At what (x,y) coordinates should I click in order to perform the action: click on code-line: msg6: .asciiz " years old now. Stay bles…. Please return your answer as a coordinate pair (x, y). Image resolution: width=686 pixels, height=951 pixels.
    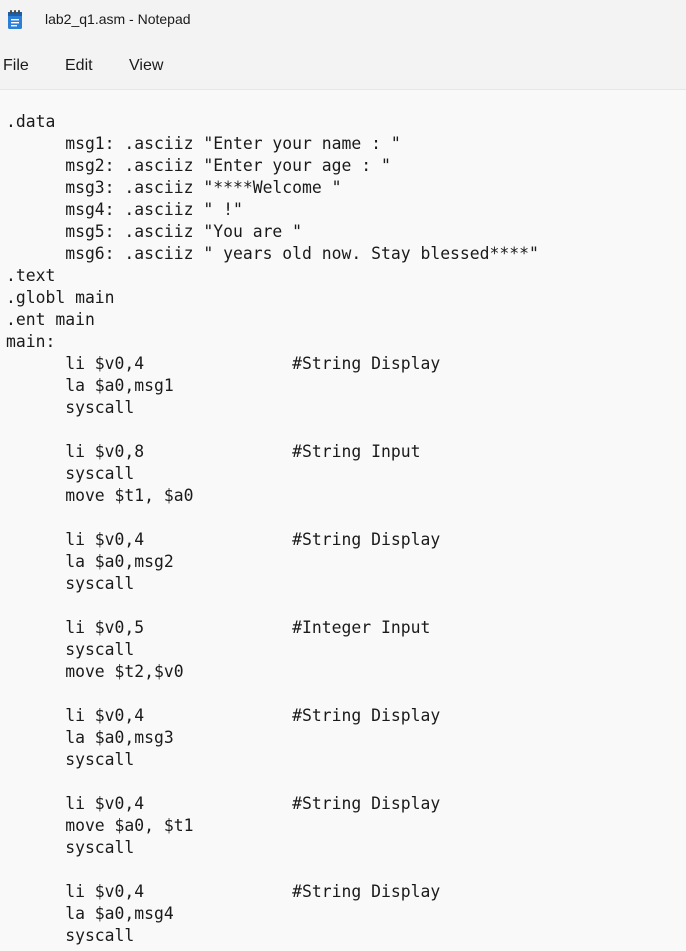
    Looking at the image, I should click on (272, 253).